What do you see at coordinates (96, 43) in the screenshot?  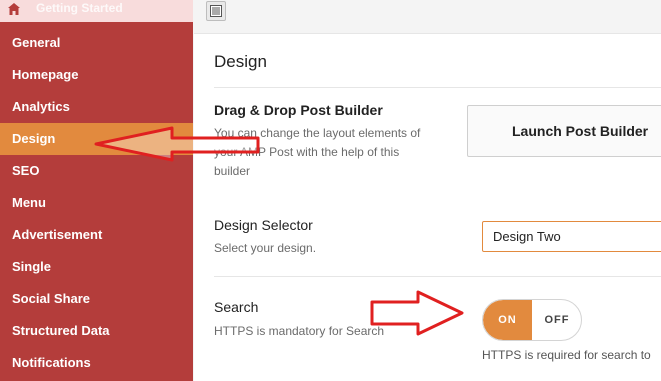 I see `sidebar-item-general: General` at bounding box center [96, 43].